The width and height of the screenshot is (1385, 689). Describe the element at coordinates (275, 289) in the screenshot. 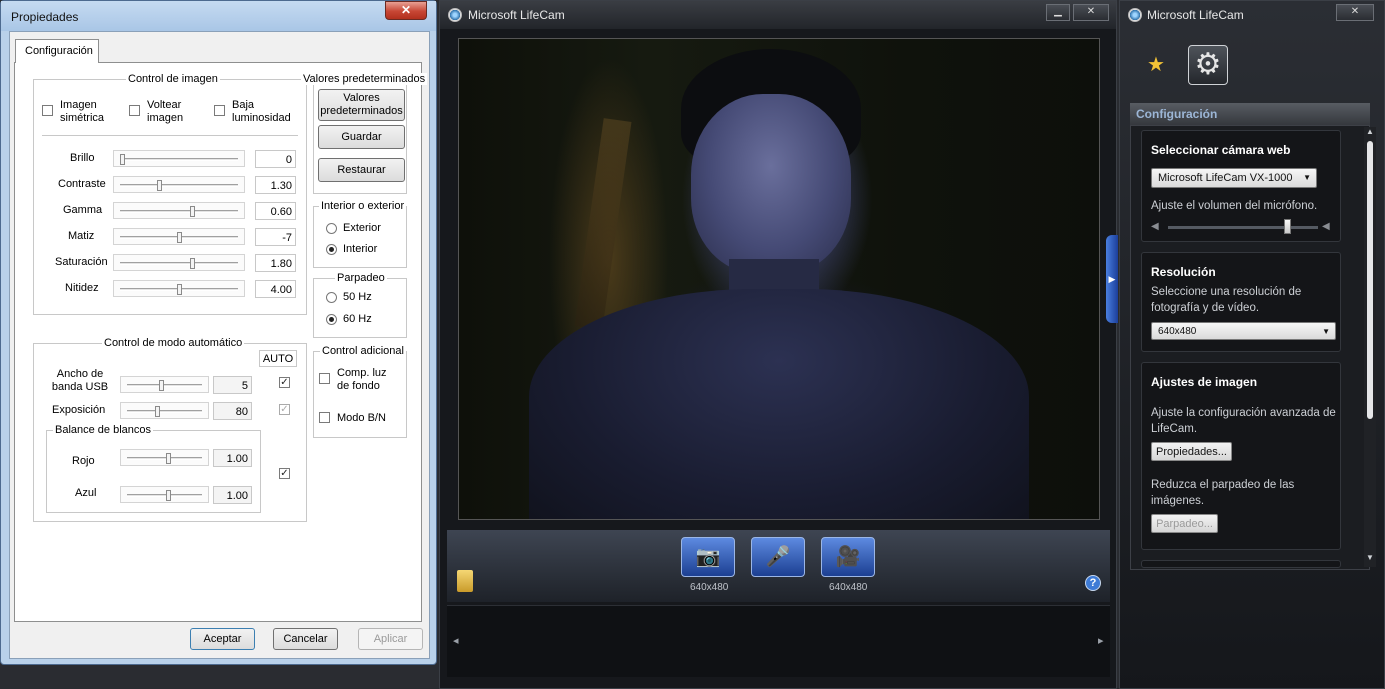

I see `sharpness-value: 4.00` at that location.